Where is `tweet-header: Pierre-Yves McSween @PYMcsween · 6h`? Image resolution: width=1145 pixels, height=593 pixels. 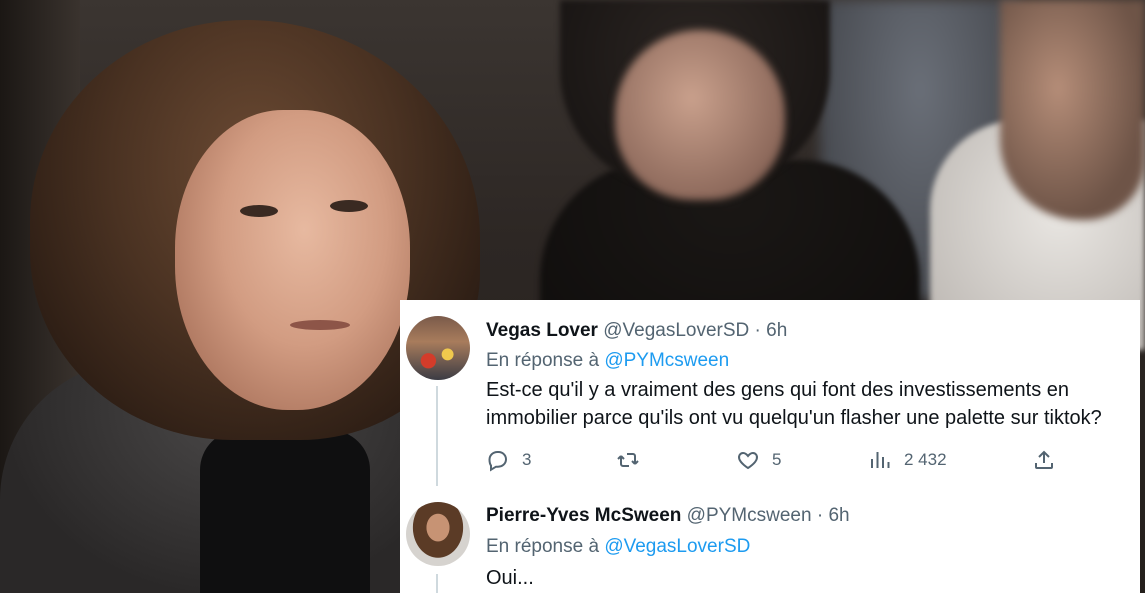 tweet-header: Pierre-Yves McSween @PYMcsween · 6h is located at coordinates (668, 516).